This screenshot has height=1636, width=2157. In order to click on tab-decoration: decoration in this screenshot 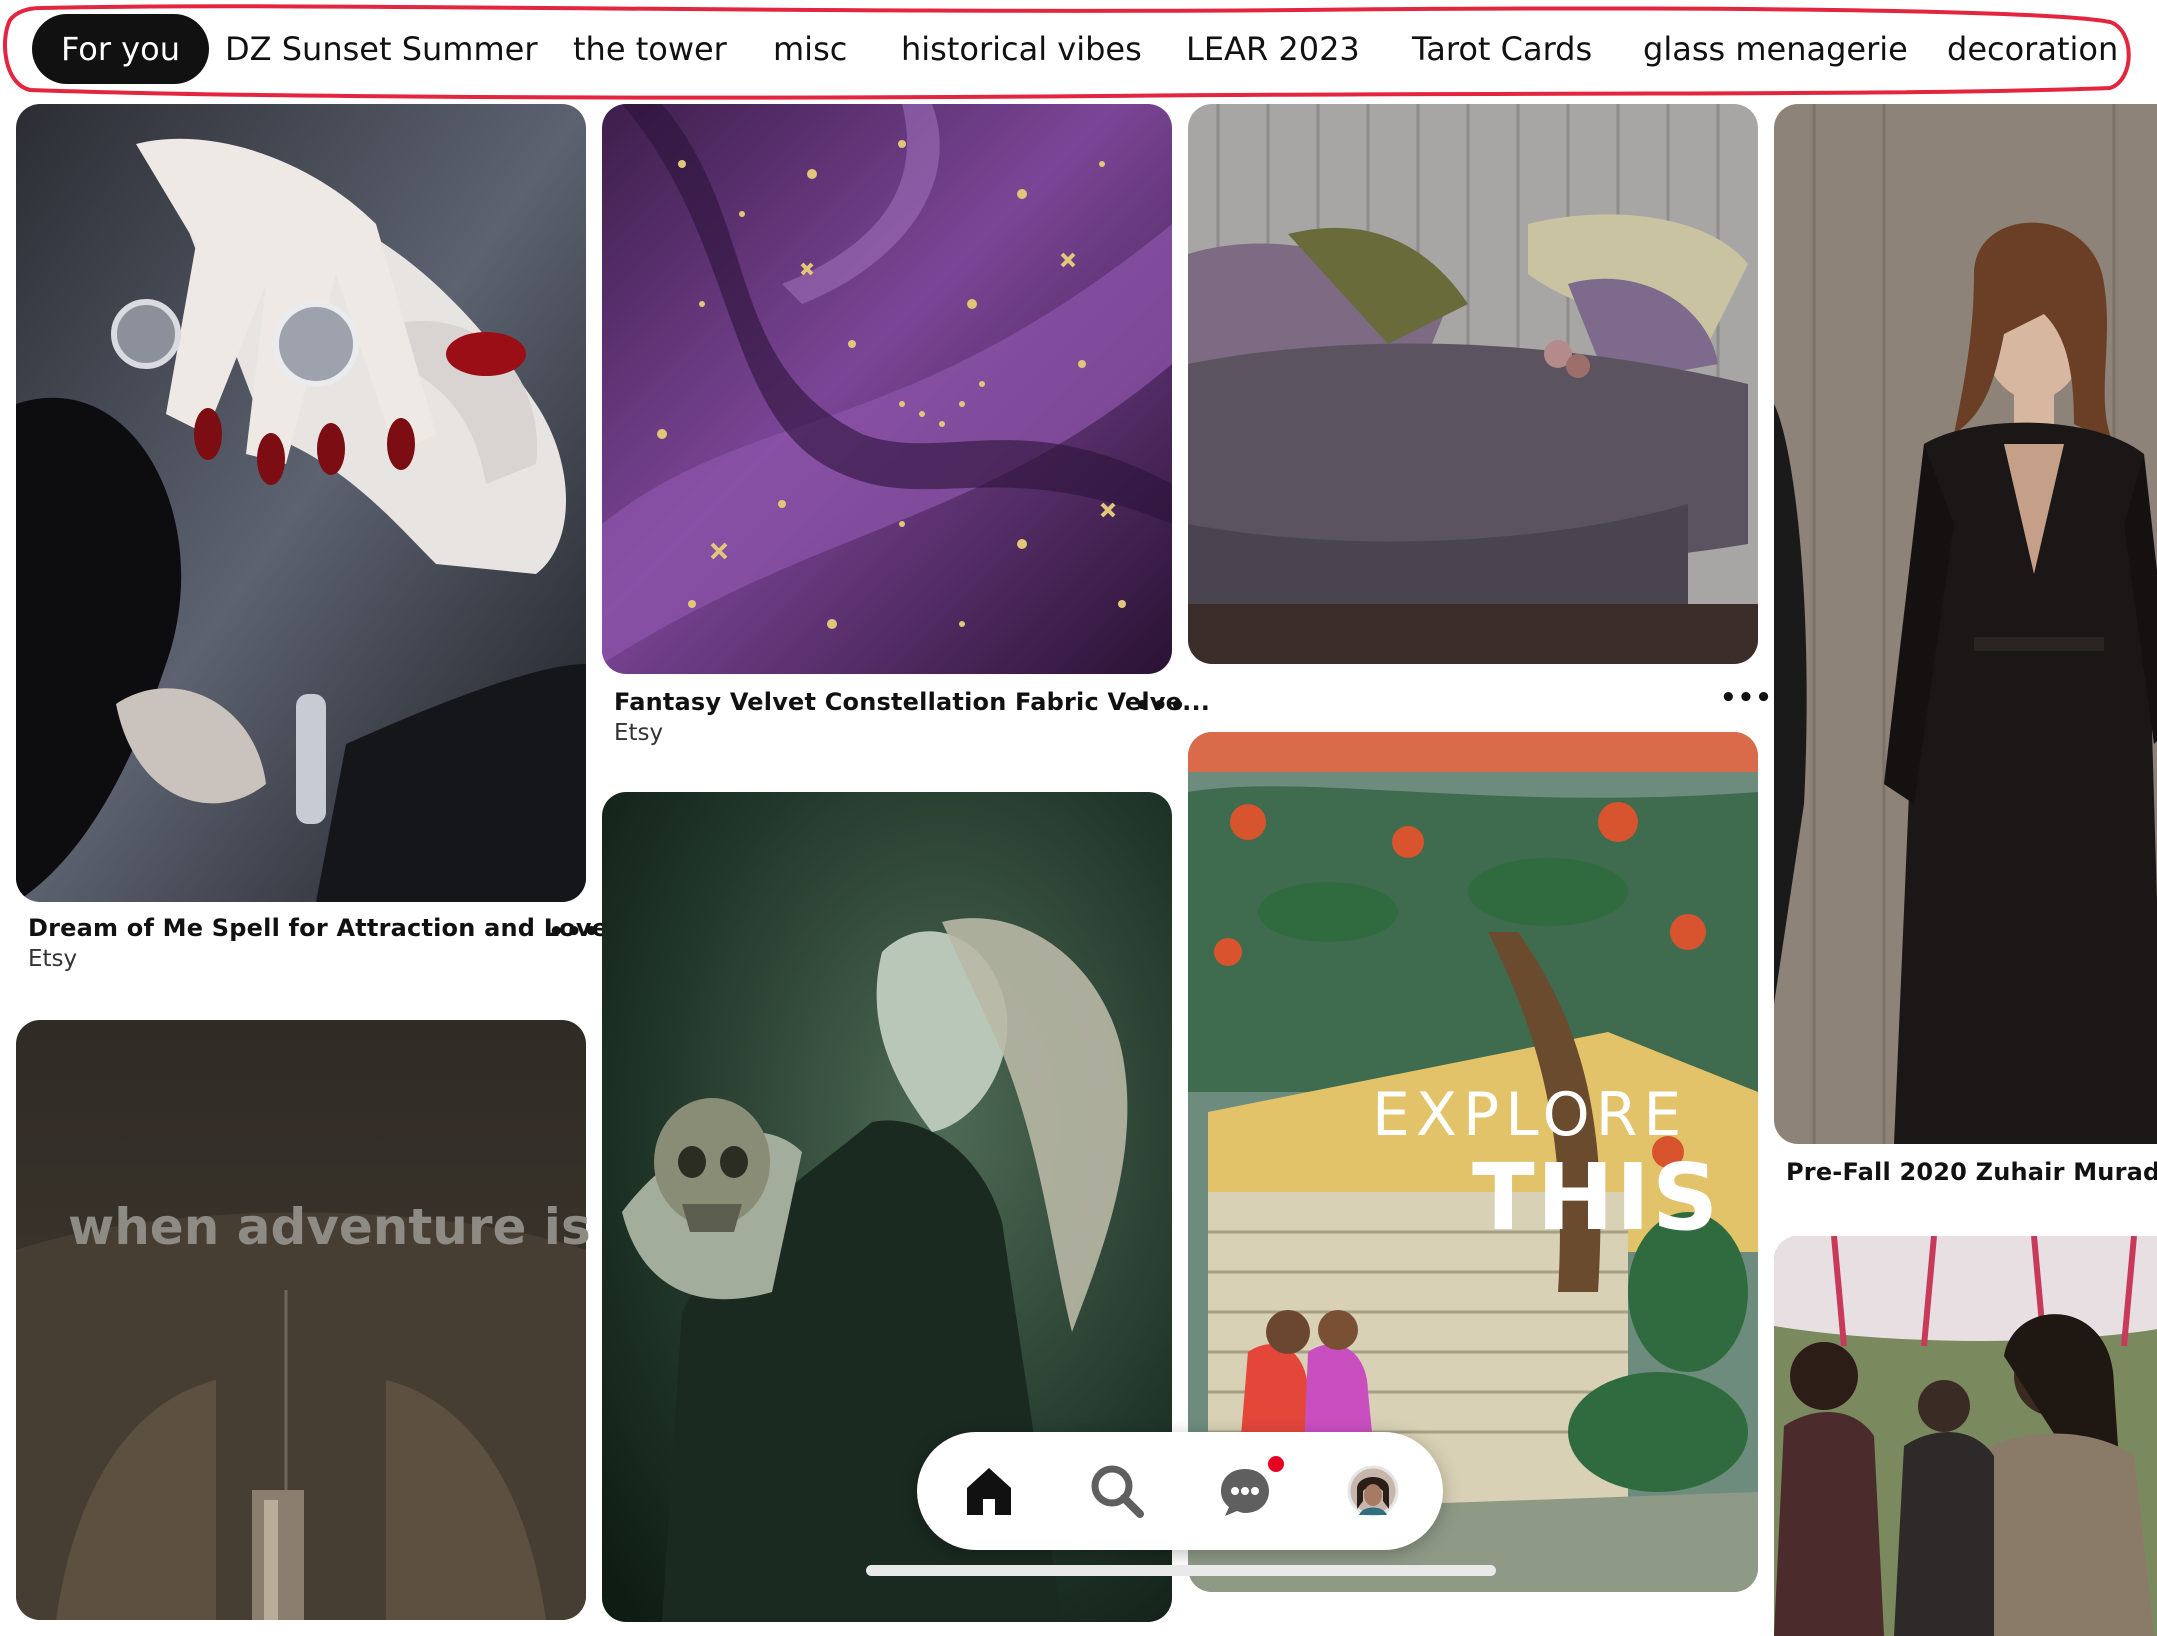, I will do `click(2032, 49)`.